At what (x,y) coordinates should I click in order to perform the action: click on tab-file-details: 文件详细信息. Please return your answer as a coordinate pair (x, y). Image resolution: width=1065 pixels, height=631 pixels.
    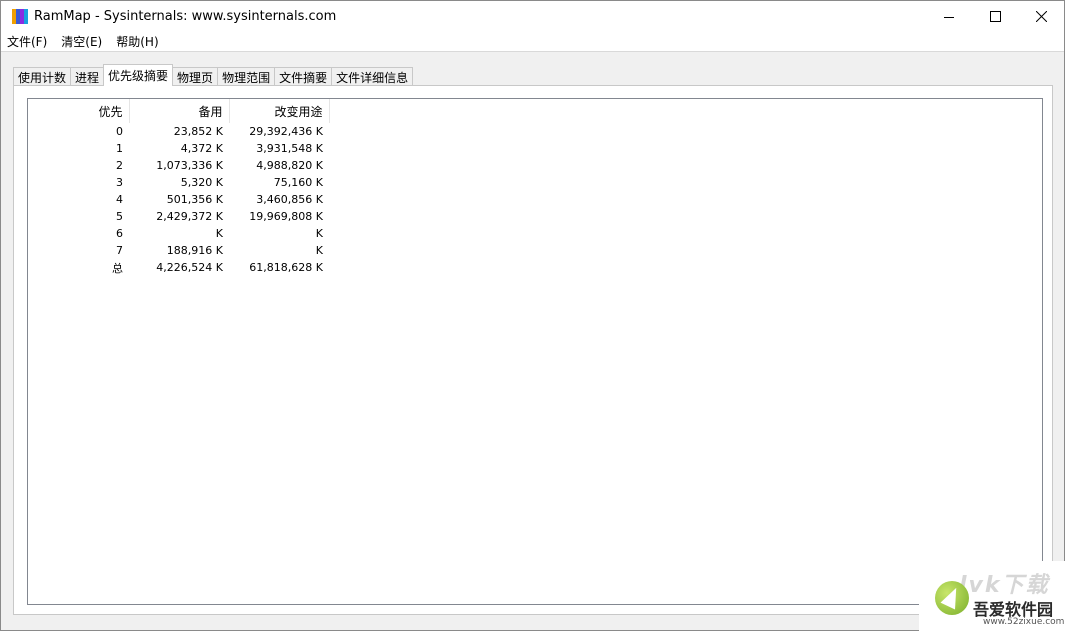
    Looking at the image, I should click on (372, 76).